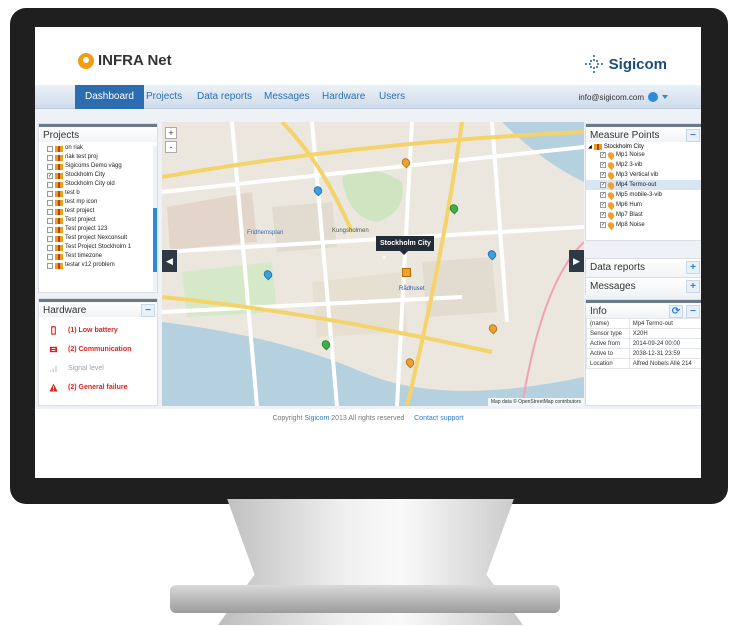 This screenshot has width=730, height=626. What do you see at coordinates (102, 193) in the screenshot?
I see `project-item: test b` at bounding box center [102, 193].